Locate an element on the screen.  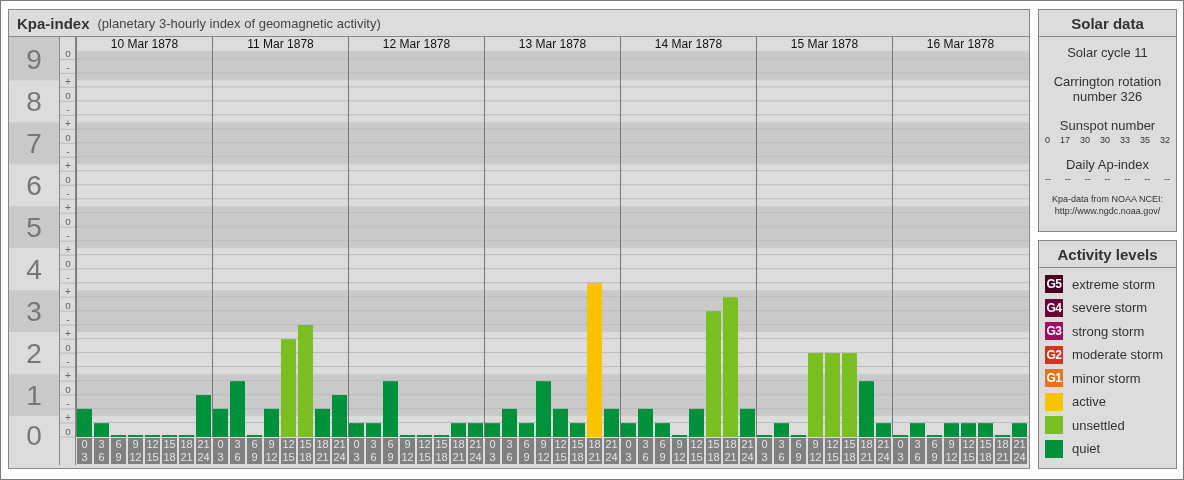
y-axis-label: 4 is located at coordinates (34, 270).